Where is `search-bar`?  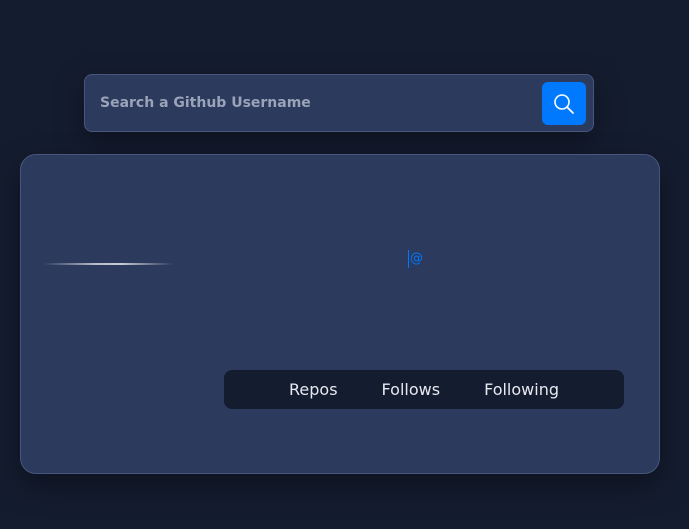 search-bar is located at coordinates (339, 103).